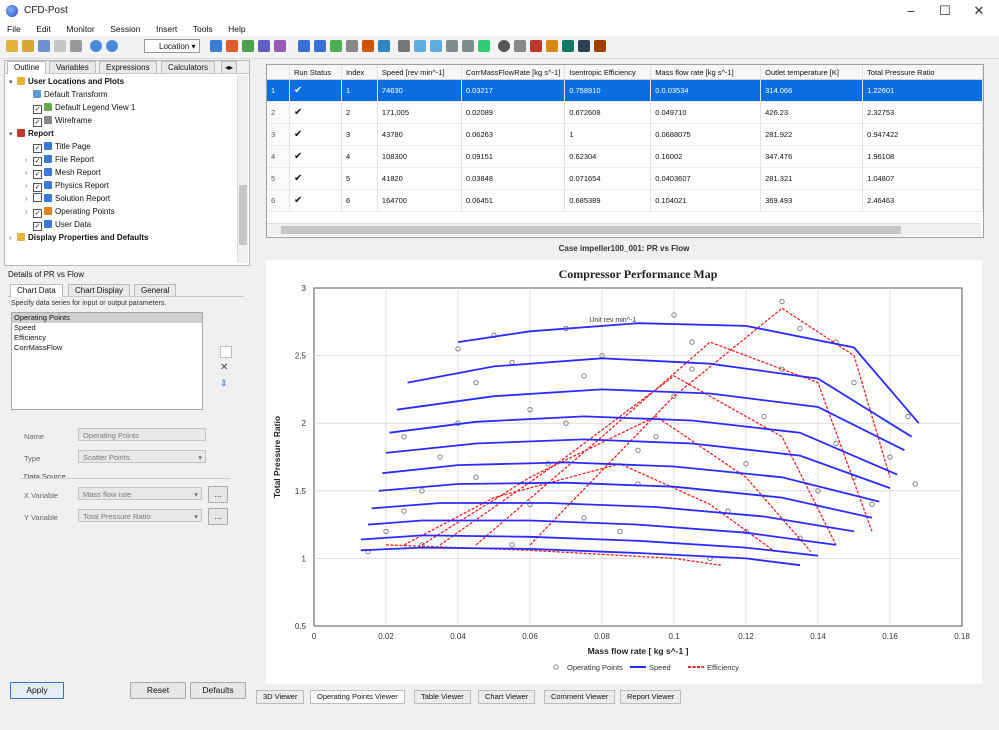 The width and height of the screenshot is (999, 730). Describe the element at coordinates (63, 173) in the screenshot. I see `tree-item: › ✓ Mesh Report` at that location.